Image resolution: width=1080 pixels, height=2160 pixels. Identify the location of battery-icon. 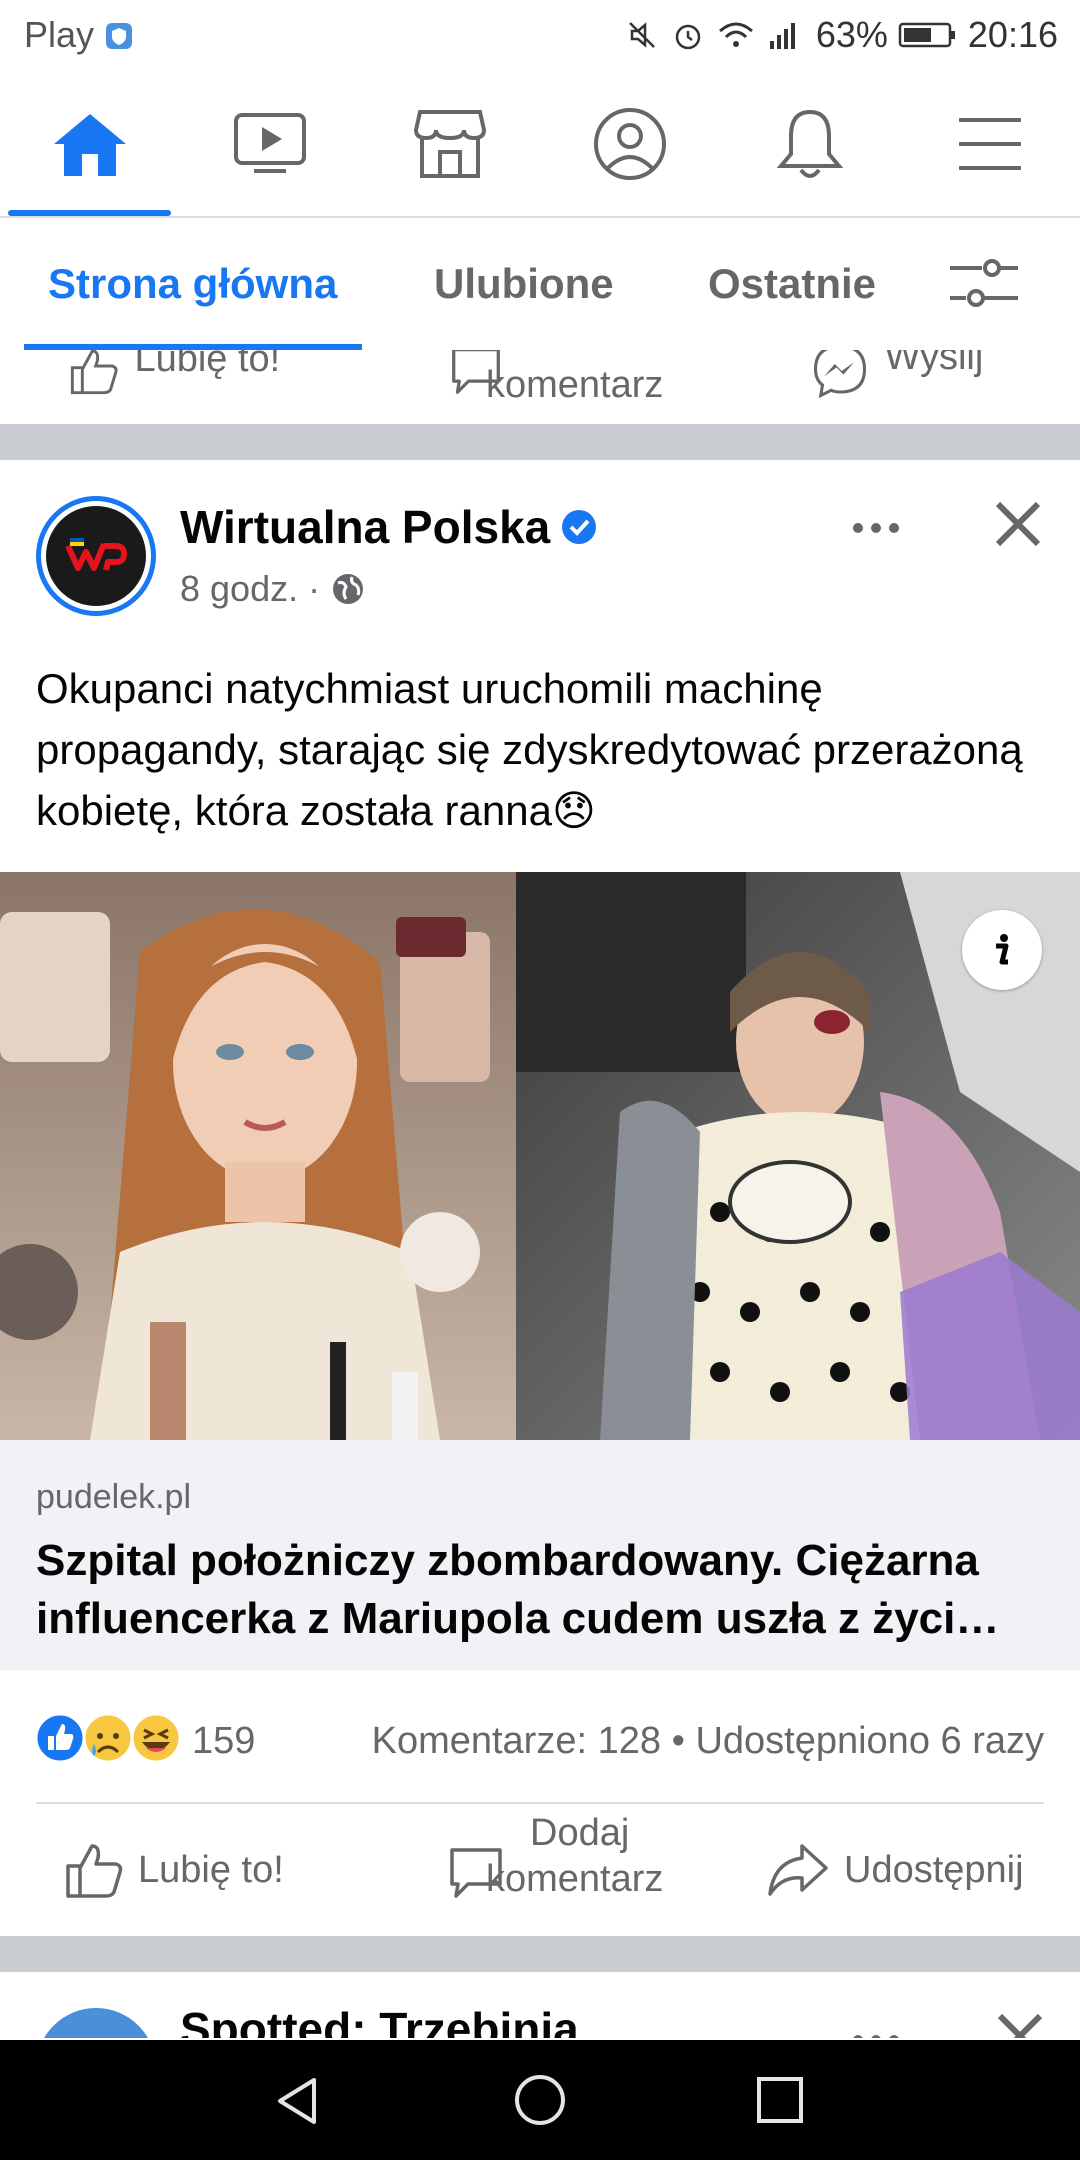
(926, 35).